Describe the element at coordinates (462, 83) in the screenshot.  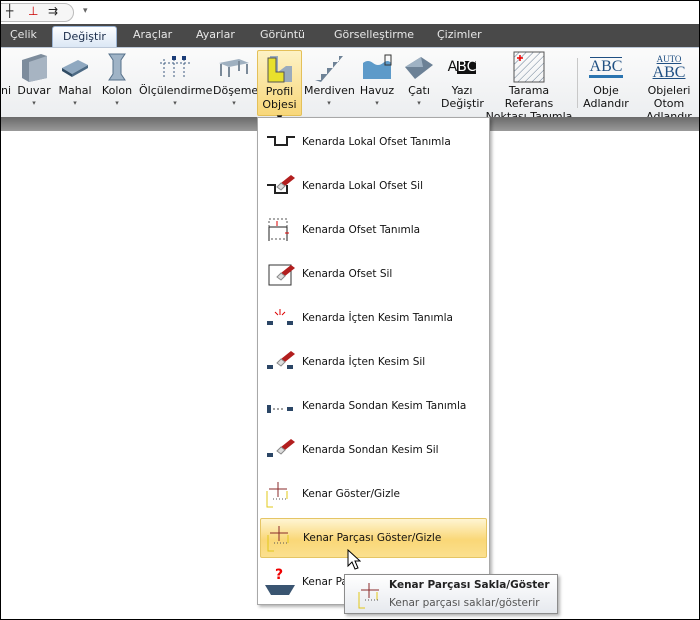
I see `ribbon-button-yazi-degistir: A BC Yazı Değiştir` at that location.